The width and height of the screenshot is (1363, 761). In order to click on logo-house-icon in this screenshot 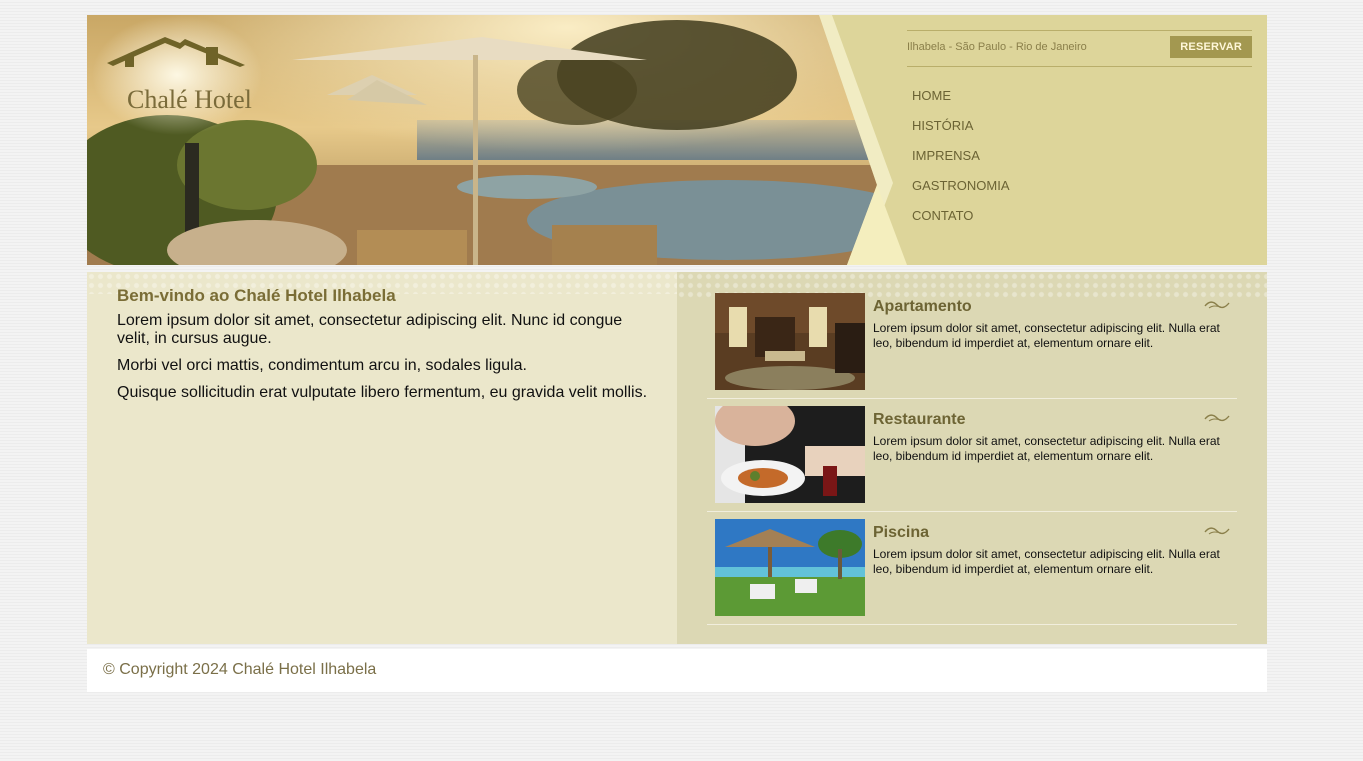, I will do `click(176, 52)`.